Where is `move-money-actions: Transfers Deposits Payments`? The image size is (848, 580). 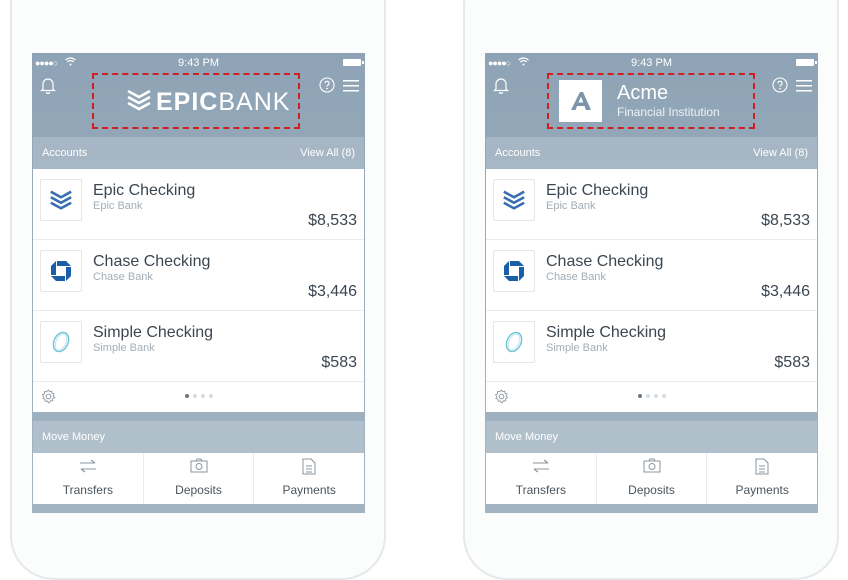
move-money-actions: Transfers Deposits Payments is located at coordinates (651, 478).